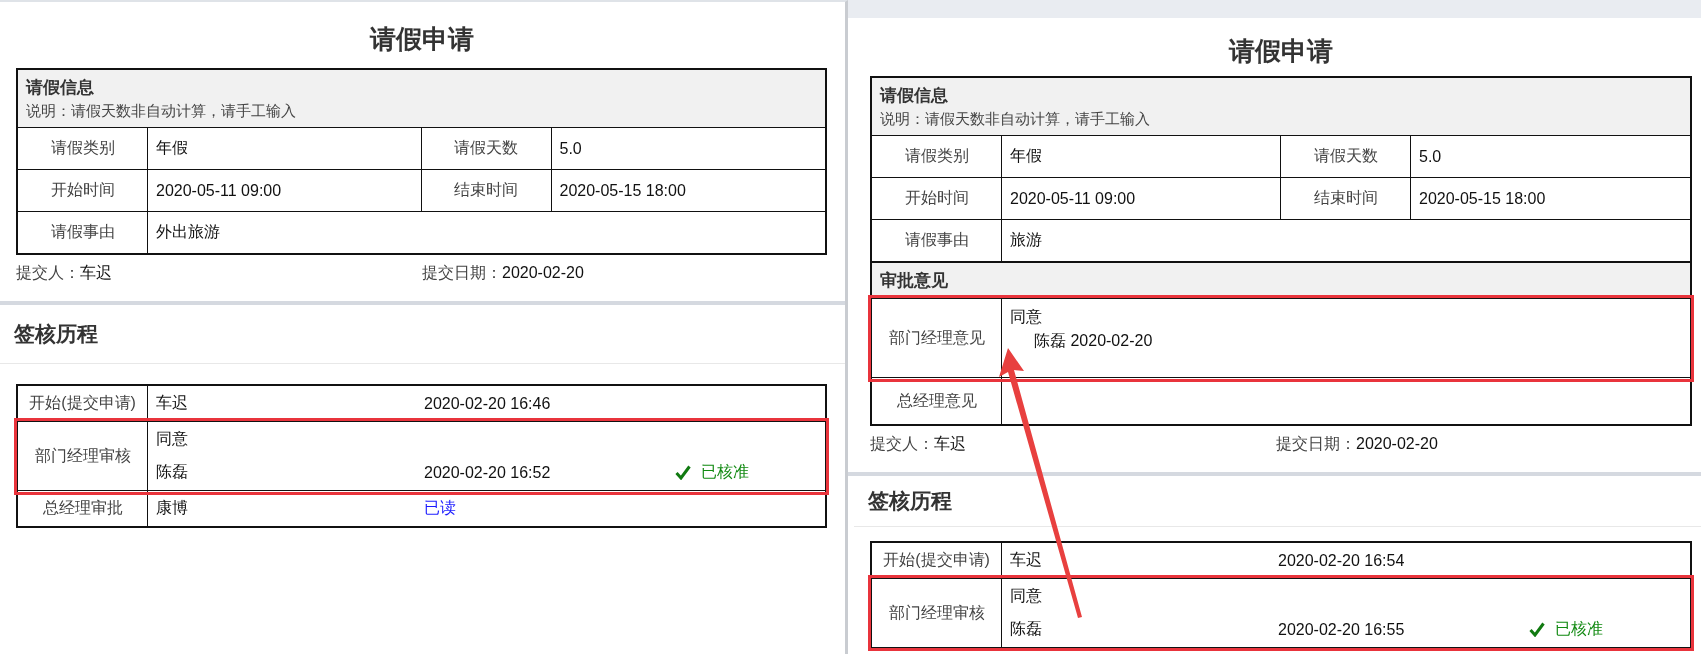  Describe the element at coordinates (83, 508) in the screenshot. I see `step-label: 总经理审批` at that location.